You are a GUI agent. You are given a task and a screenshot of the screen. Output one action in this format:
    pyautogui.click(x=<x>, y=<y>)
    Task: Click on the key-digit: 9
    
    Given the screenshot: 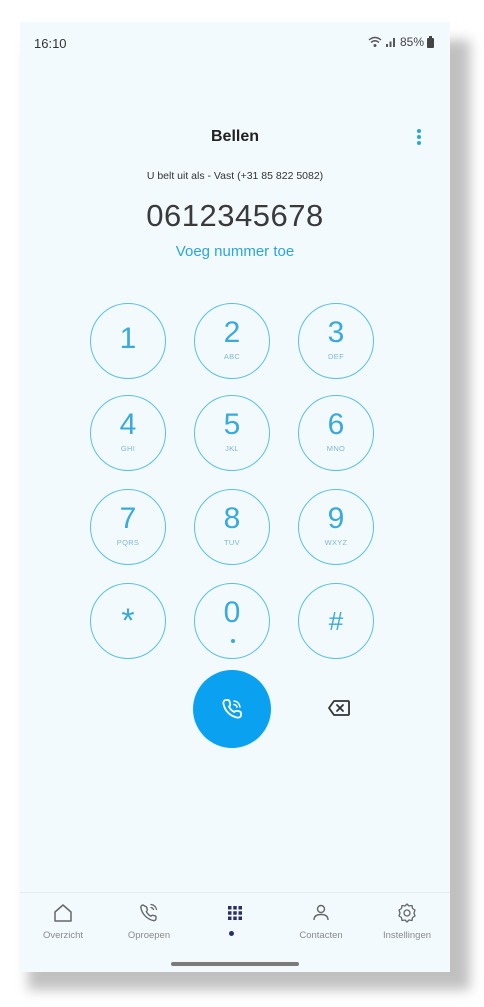 What is the action you would take?
    pyautogui.click(x=336, y=518)
    